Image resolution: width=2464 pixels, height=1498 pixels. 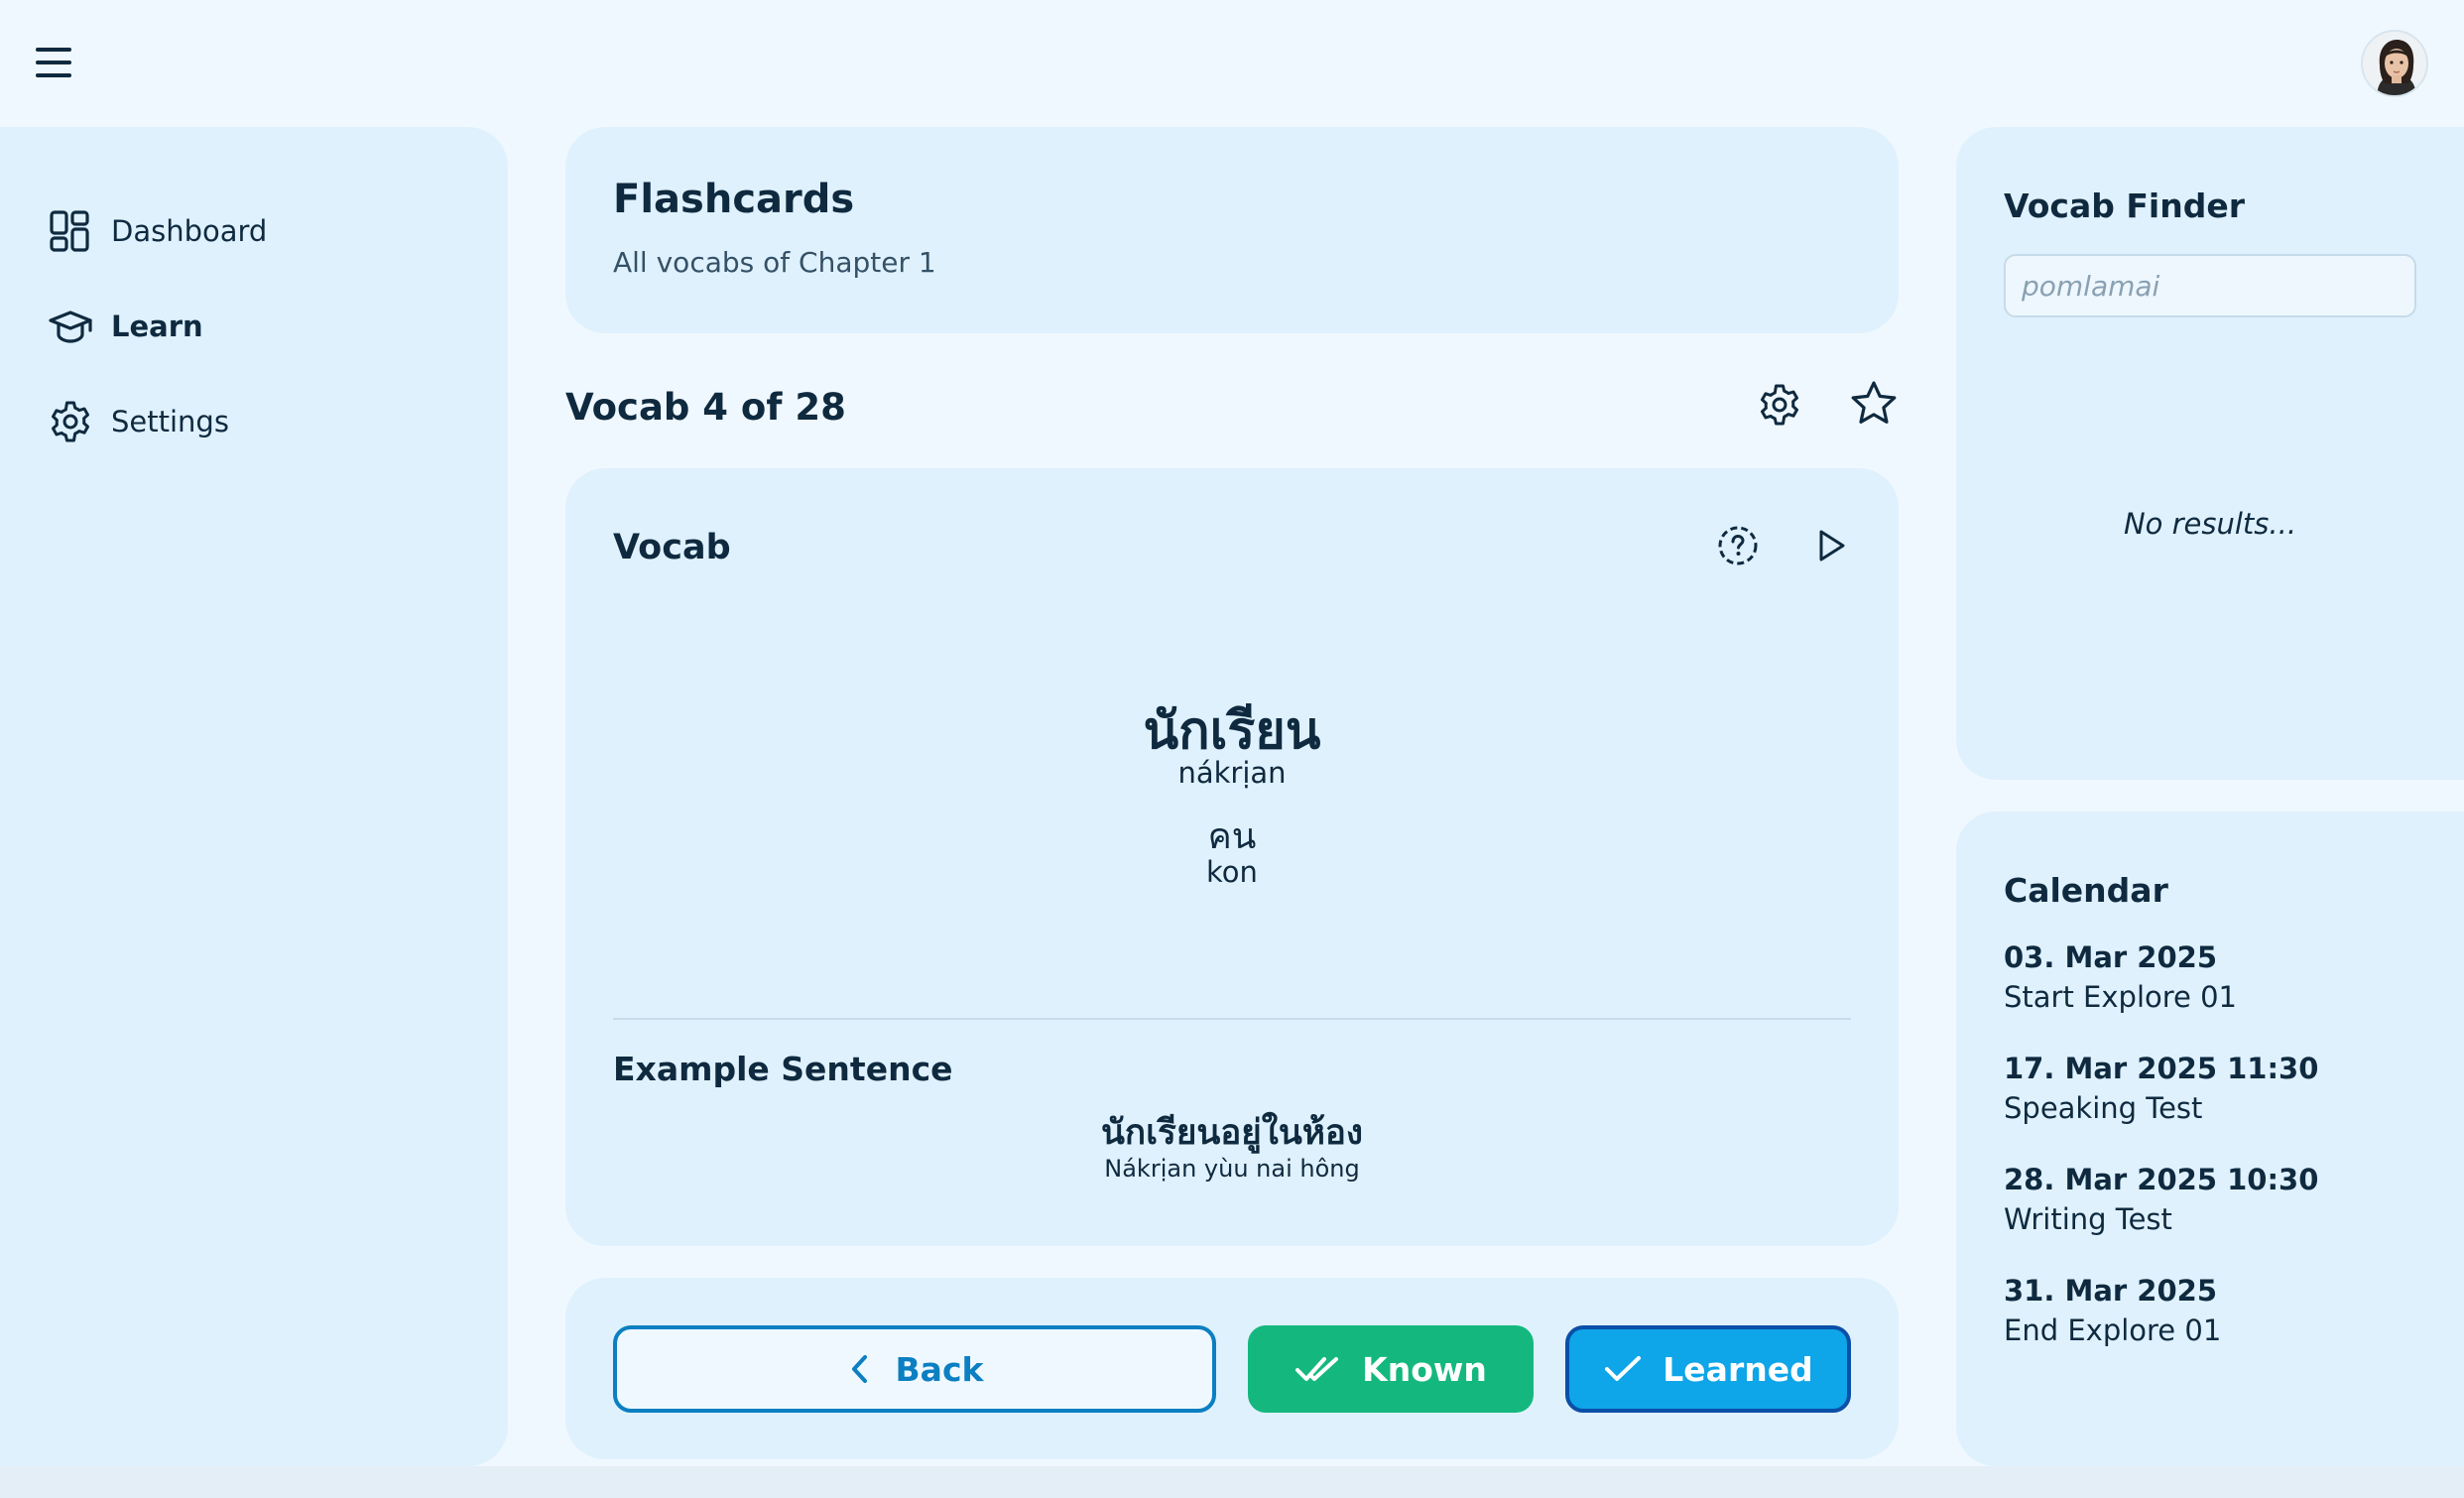 What do you see at coordinates (2161, 1199) in the screenshot?
I see `calendar-event: 28. Mar 2025 10:30 Writing Test` at bounding box center [2161, 1199].